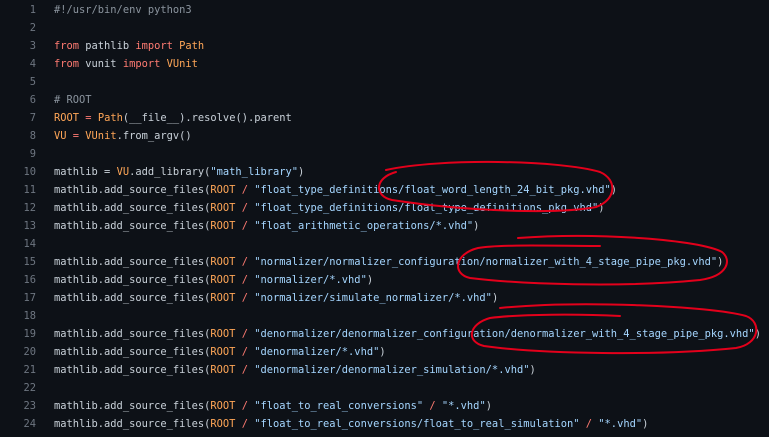  I want to click on line-number: 12, so click(29, 208).